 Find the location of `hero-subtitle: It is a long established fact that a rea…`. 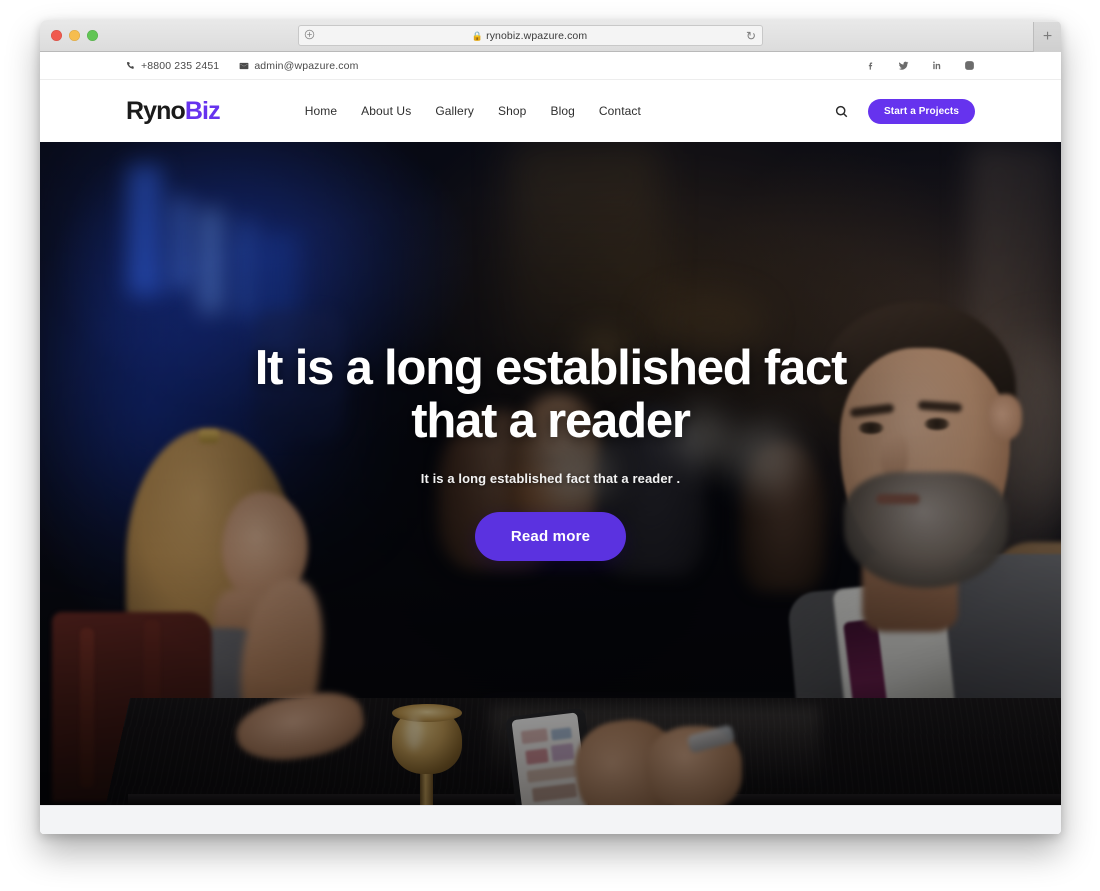

hero-subtitle: It is a long established fact that a rea… is located at coordinates (550, 479).